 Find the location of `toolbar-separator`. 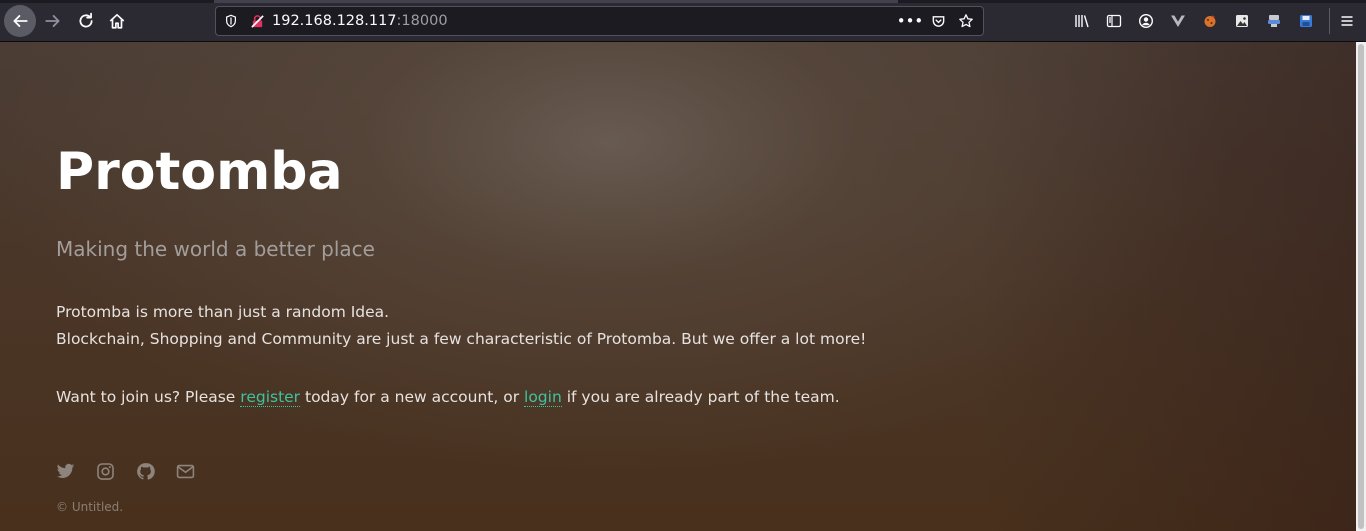

toolbar-separator is located at coordinates (1329, 21).